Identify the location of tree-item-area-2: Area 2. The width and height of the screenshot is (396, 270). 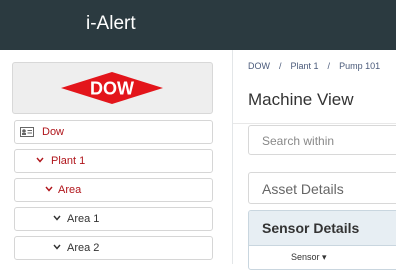
(113, 248).